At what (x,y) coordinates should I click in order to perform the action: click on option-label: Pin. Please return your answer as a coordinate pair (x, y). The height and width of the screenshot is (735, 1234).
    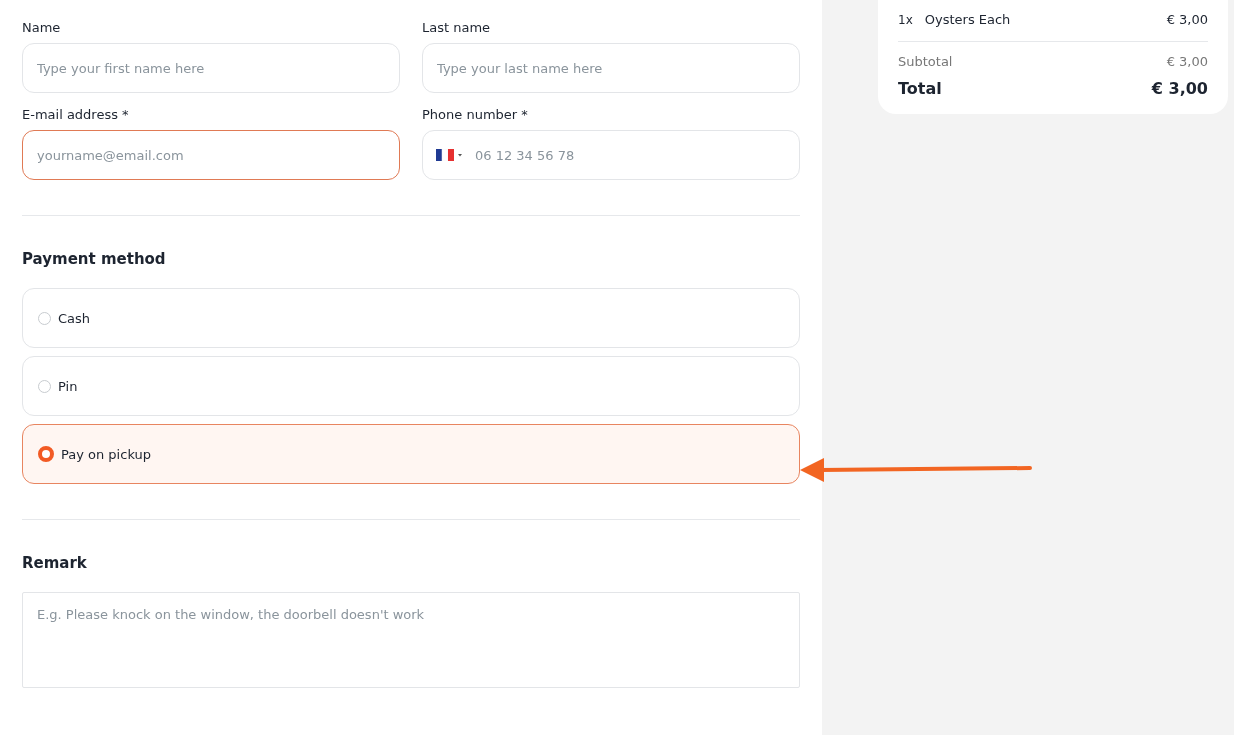
    Looking at the image, I should click on (68, 386).